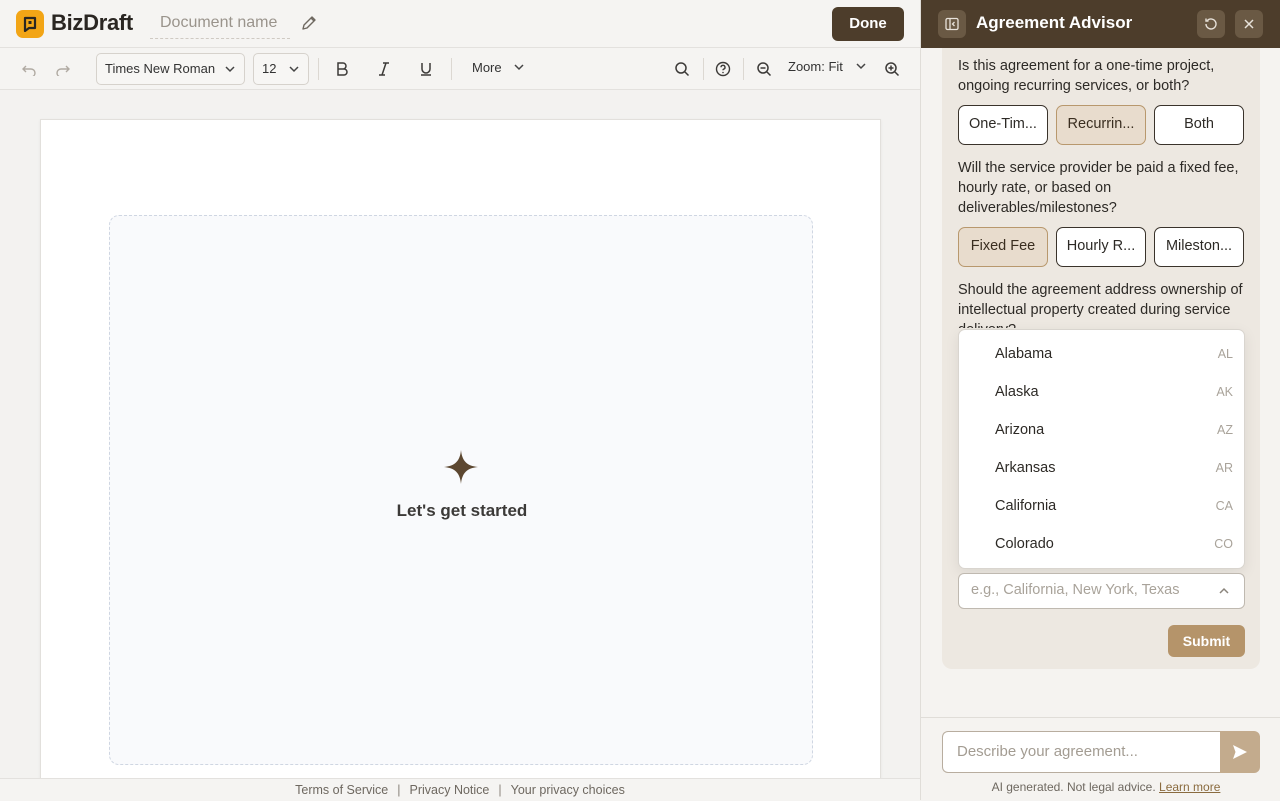 Image resolution: width=1280 pixels, height=801 pixels. What do you see at coordinates (1225, 430) in the screenshot?
I see `state-abbr: AZ` at bounding box center [1225, 430].